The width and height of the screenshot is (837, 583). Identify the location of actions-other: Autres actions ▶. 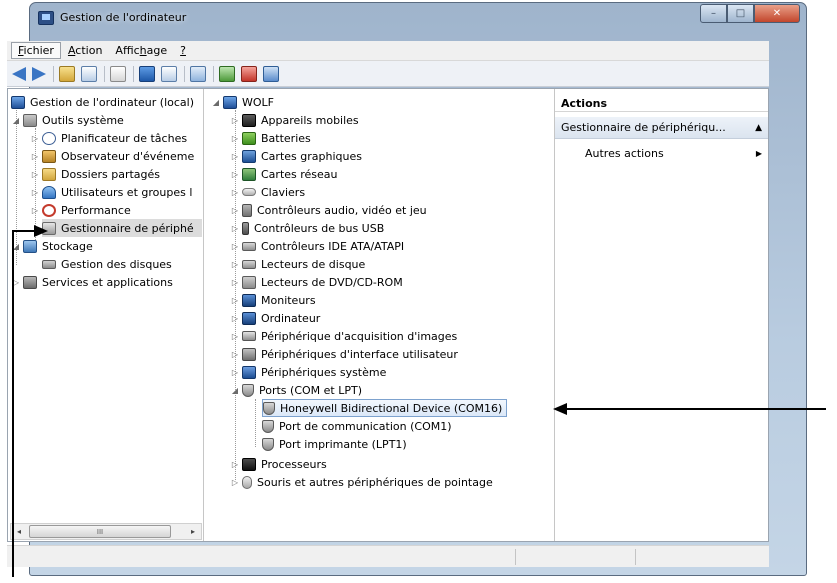
(661, 153).